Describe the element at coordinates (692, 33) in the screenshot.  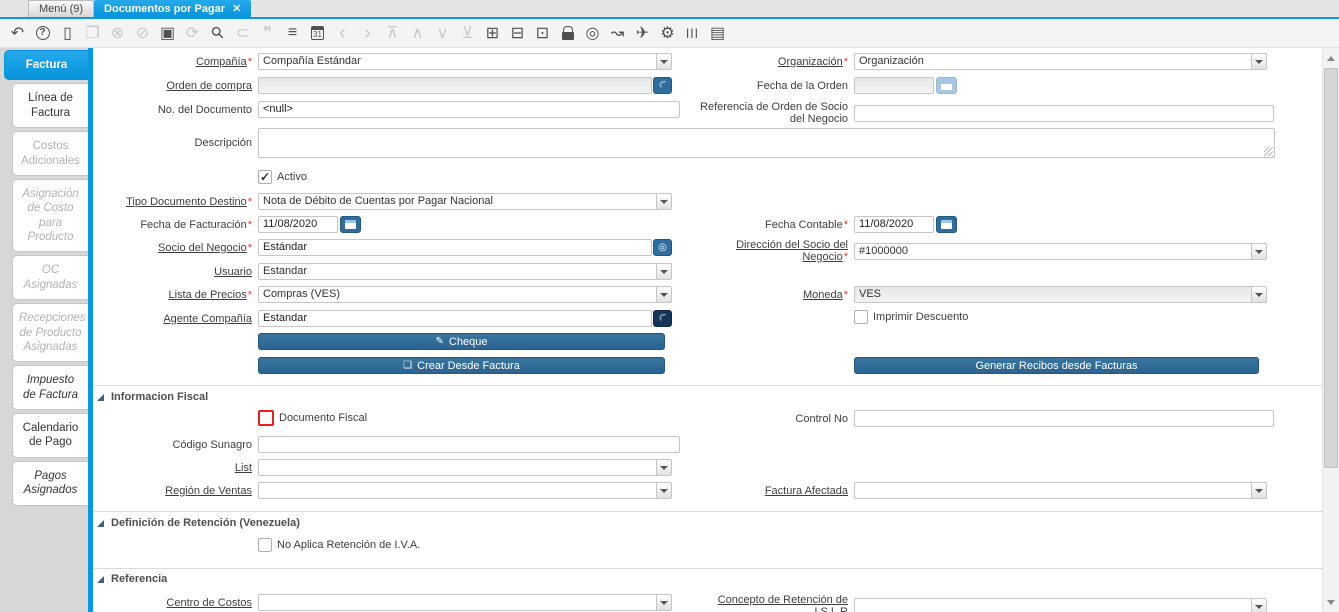
I see `barcode-scan-icon: ǀǀǀ` at that location.